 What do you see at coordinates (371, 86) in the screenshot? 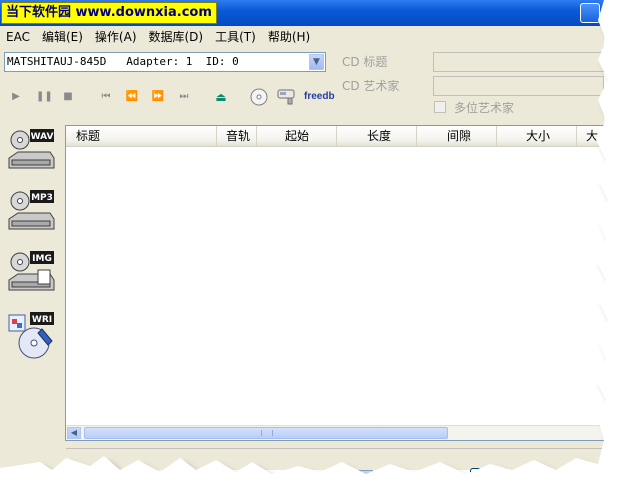
I see `cd-artist-label: CD 艺术家` at bounding box center [371, 86].